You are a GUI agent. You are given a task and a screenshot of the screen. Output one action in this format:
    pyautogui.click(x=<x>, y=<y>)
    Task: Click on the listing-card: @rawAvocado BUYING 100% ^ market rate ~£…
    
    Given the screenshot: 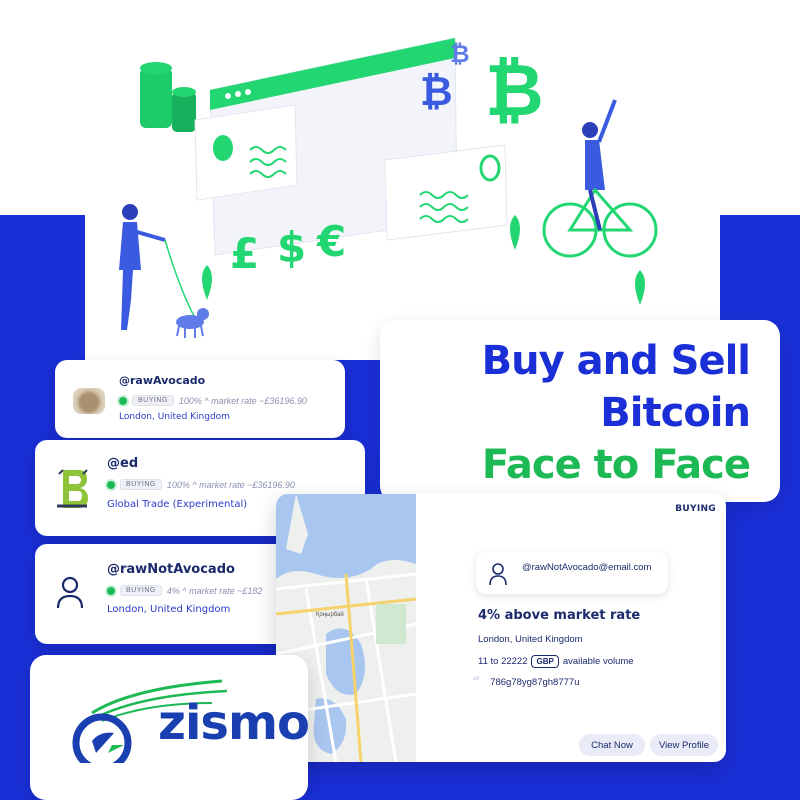 What is the action you would take?
    pyautogui.click(x=200, y=399)
    